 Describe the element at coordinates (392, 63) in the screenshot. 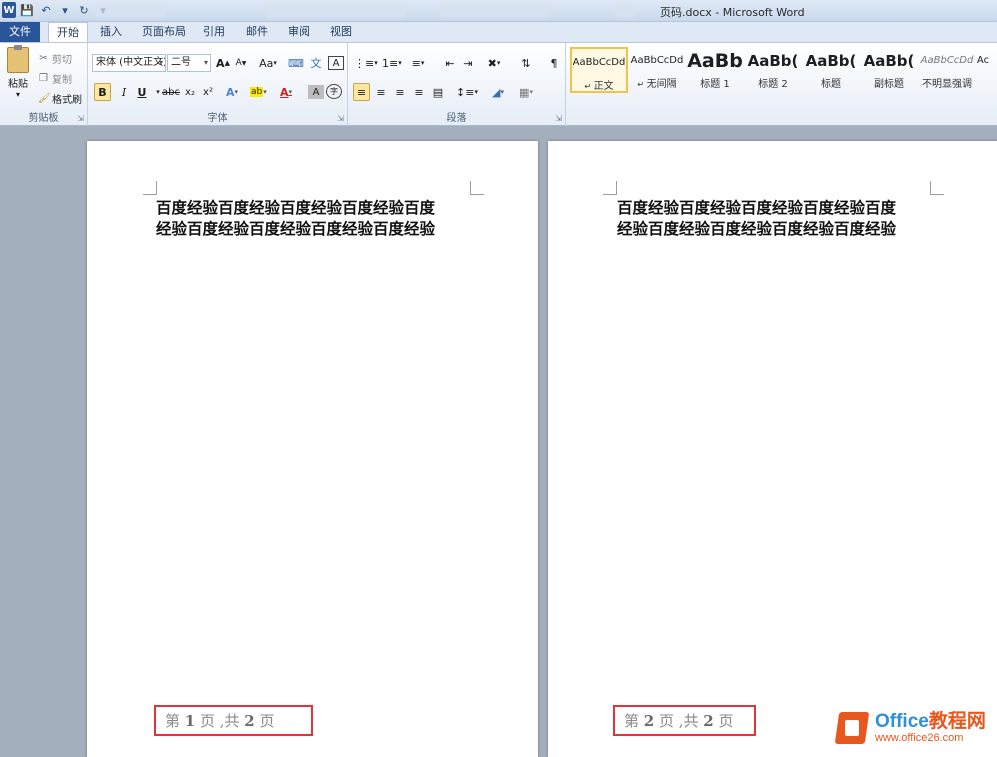

I see `numbering-icon: 1≡ ▾` at that location.